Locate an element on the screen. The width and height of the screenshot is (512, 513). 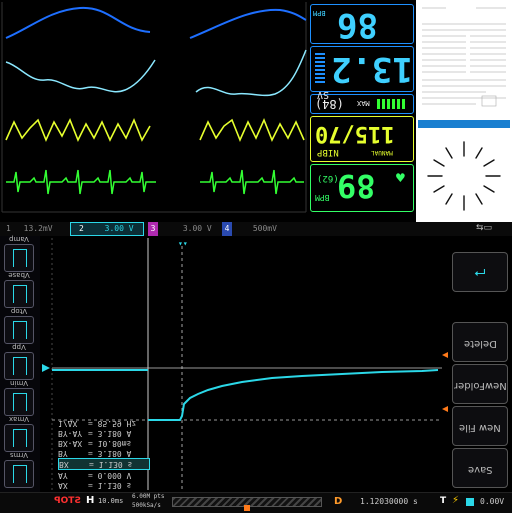
file-button-newfolder: NewFolder is located at coordinates (480, 384).